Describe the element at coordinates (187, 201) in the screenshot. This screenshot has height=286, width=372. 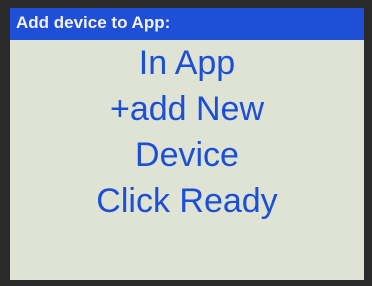
I see `instruction-line-click-ready: Click Ready` at that location.